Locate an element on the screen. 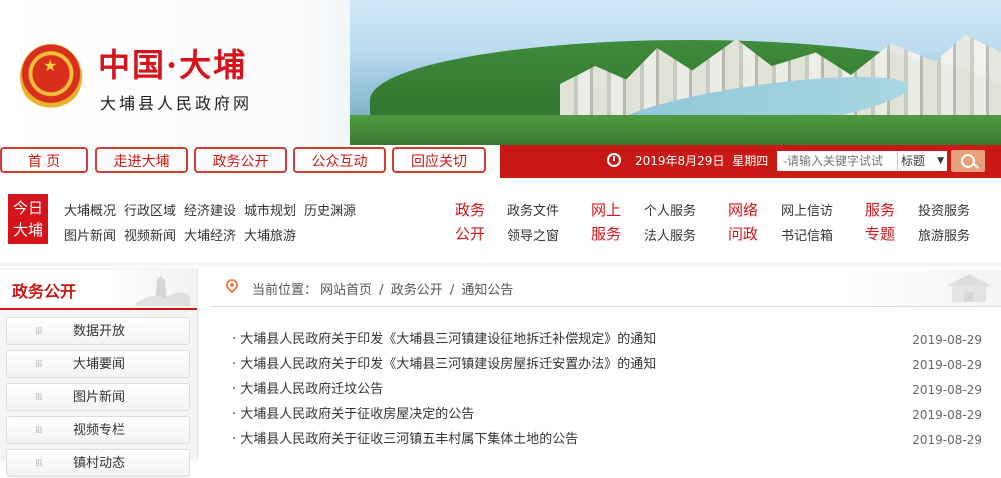 This screenshot has width=1001, height=478. nav-tab-gov-affairs: 政务公开 is located at coordinates (240, 160).